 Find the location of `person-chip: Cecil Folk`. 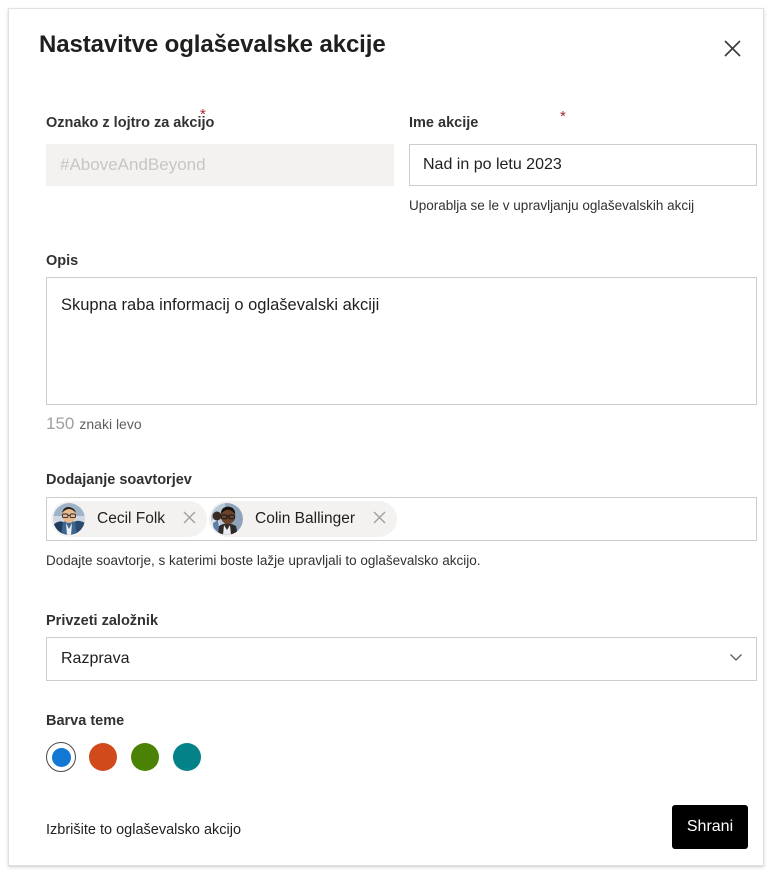

person-chip: Cecil Folk is located at coordinates (129, 519).